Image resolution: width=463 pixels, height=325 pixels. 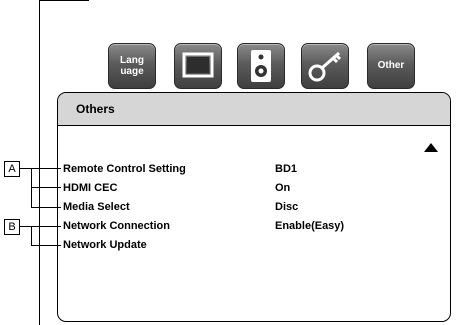 What do you see at coordinates (254, 109) in the screenshot?
I see `panel-header: Others` at bounding box center [254, 109].